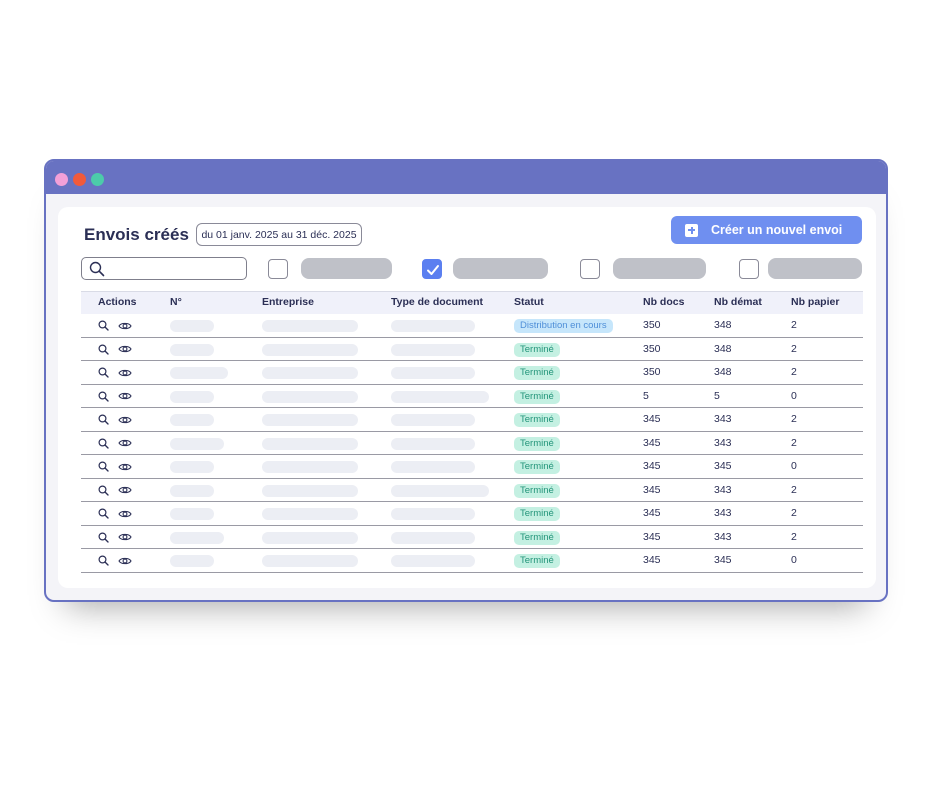 The width and height of the screenshot is (940, 788). What do you see at coordinates (176, 302) in the screenshot?
I see `column-header: N°` at bounding box center [176, 302].